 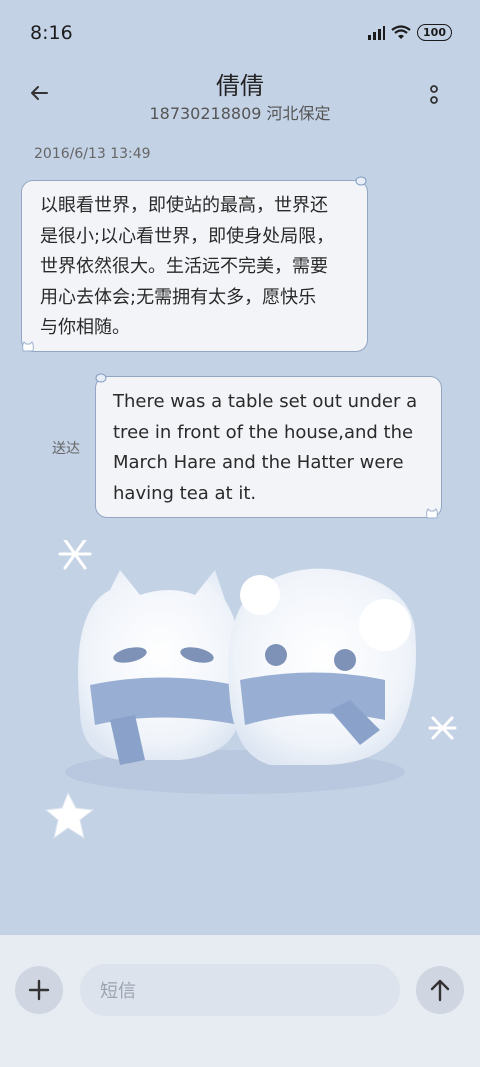 I want to click on arrow-up-icon, so click(x=440, y=990).